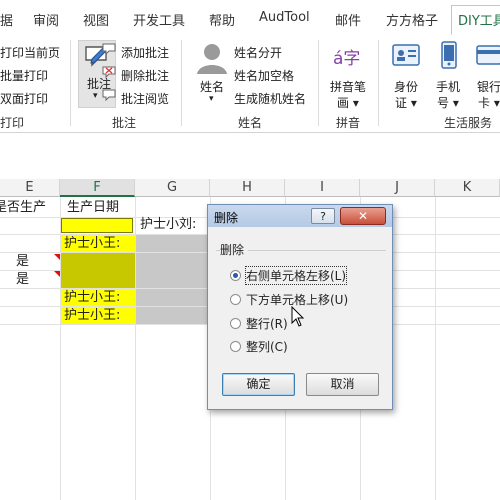 Image resolution: width=500 pixels, height=500 pixels. Describe the element at coordinates (159, 19) in the screenshot. I see `tab-developer: 开发工具` at that location.